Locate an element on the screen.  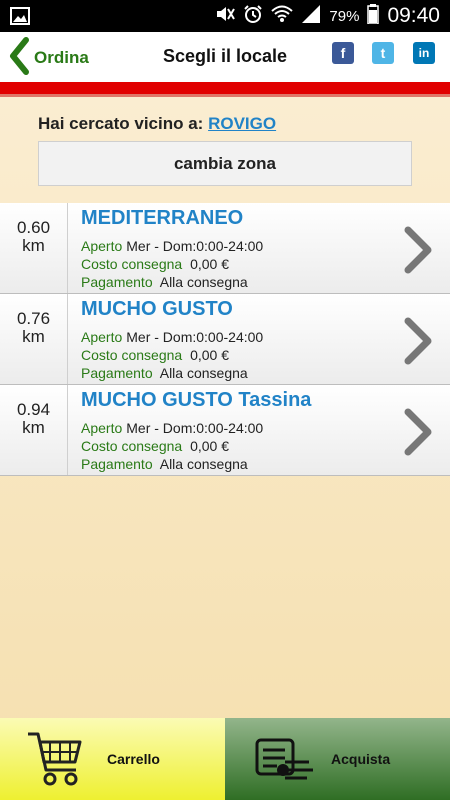
header-divider-shadow is located at coordinates (225, 95).